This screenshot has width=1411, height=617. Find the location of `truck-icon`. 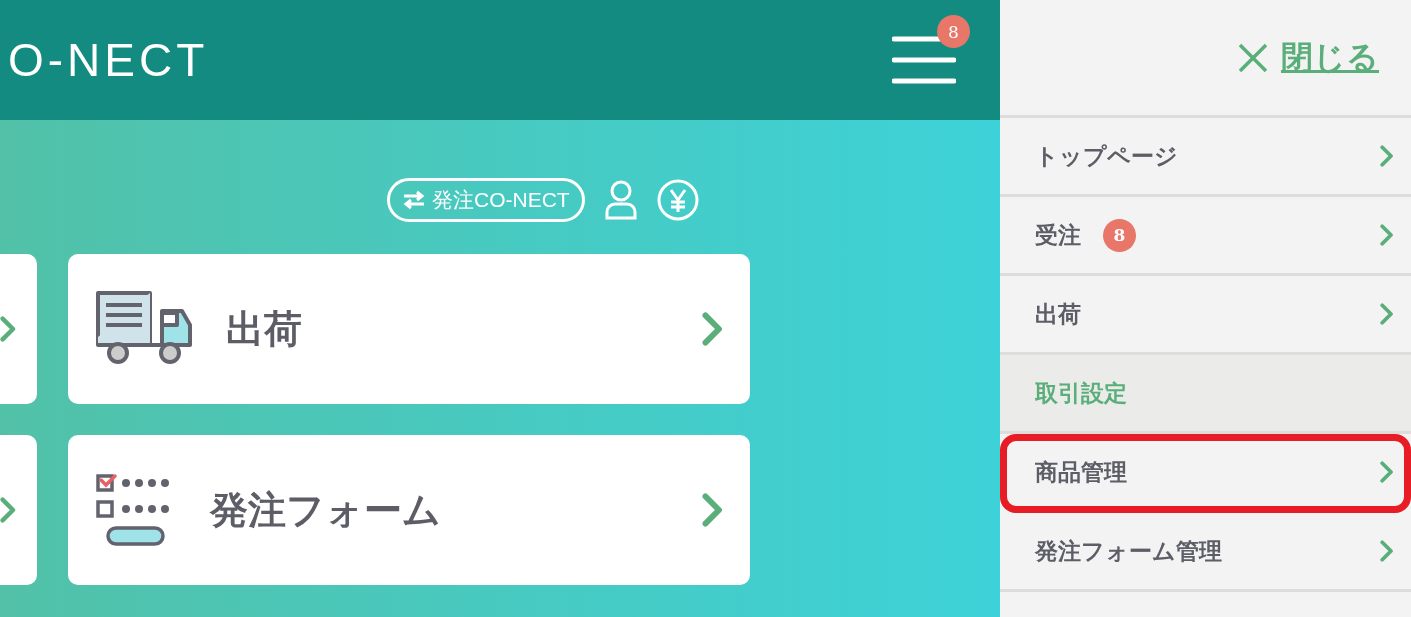

truck-icon is located at coordinates (144, 329).